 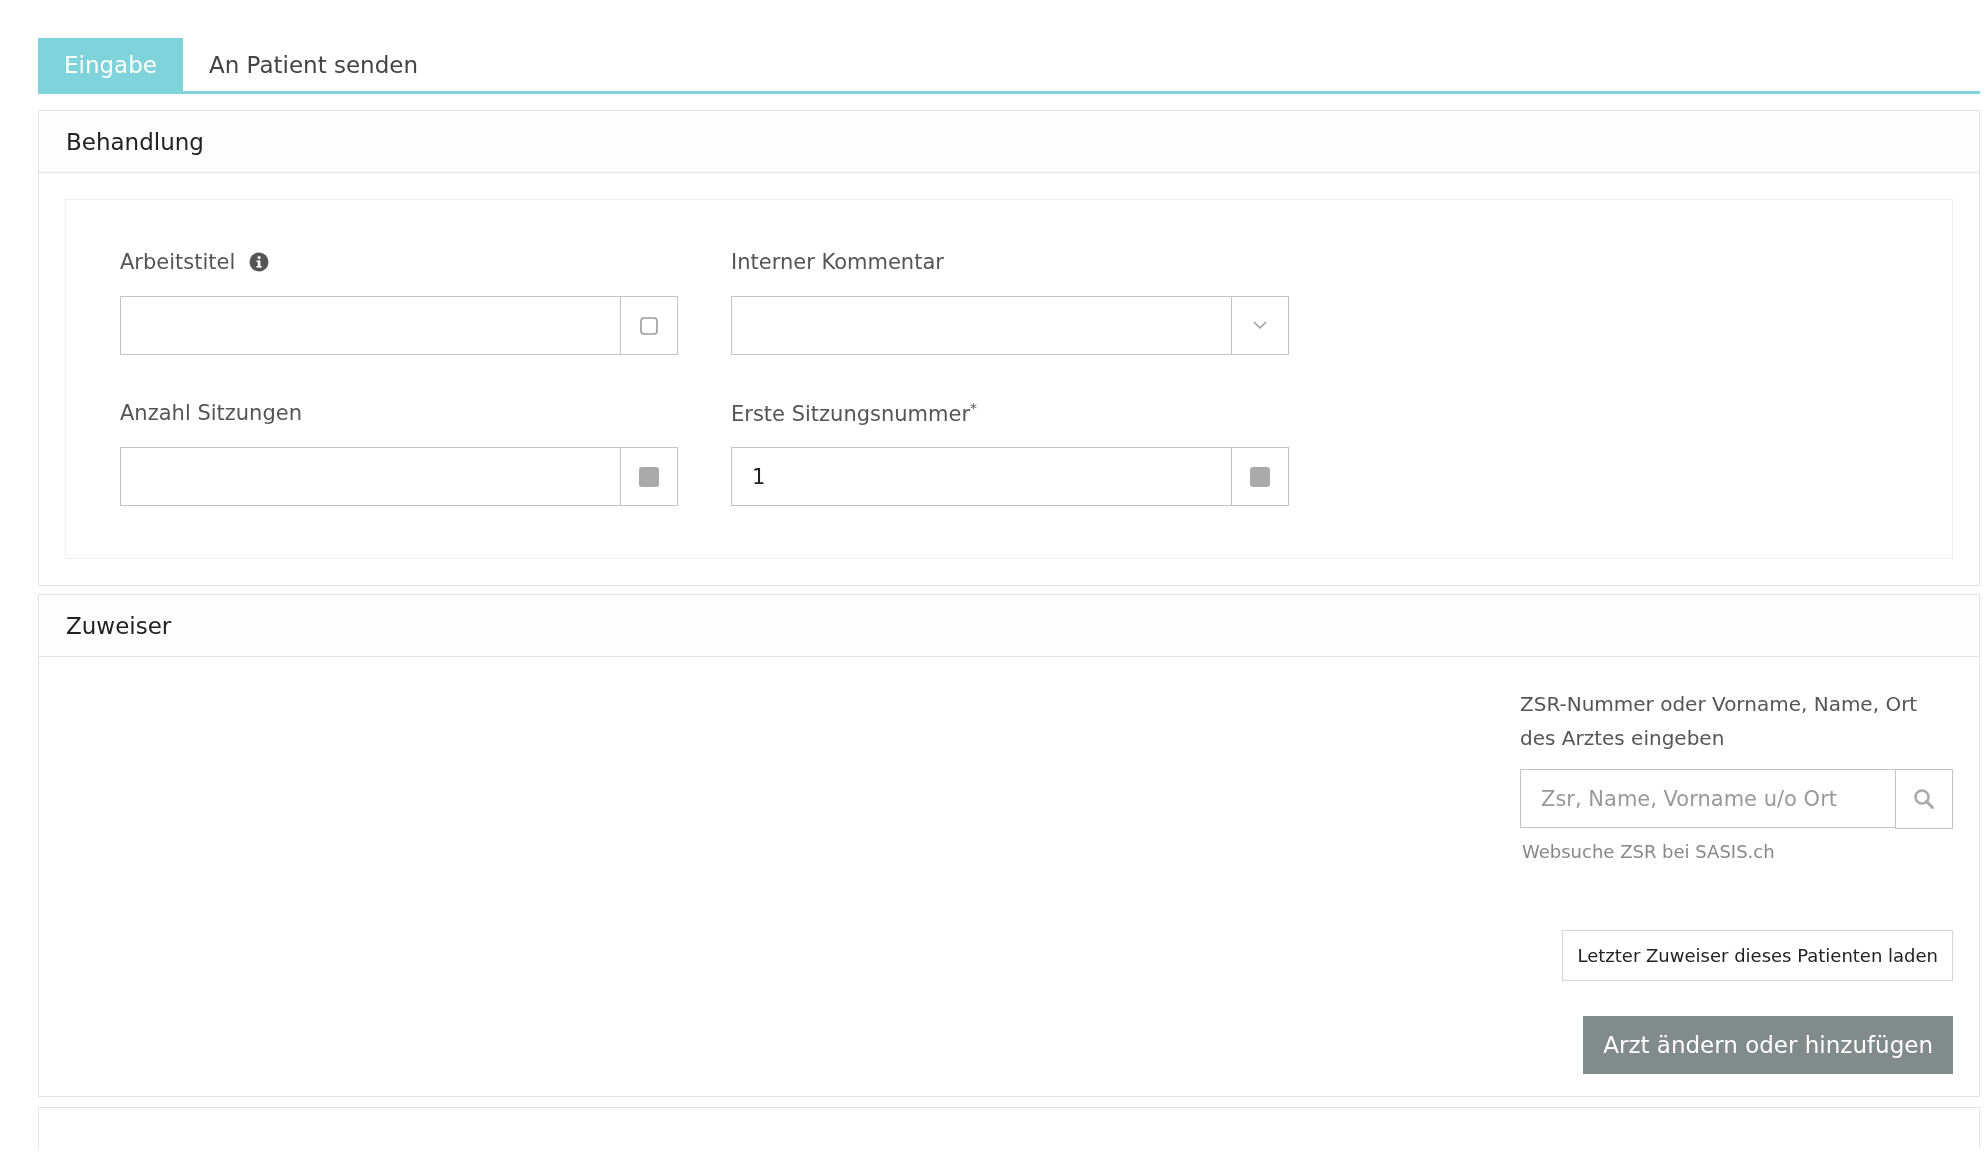 What do you see at coordinates (1648, 851) in the screenshot?
I see `websearch-link: Websuche ZSR bei SASIS.ch` at bounding box center [1648, 851].